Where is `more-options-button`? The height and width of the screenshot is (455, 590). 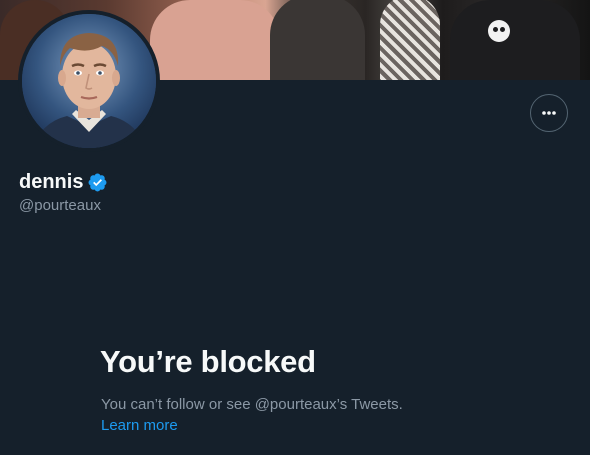 more-options-button is located at coordinates (549, 113).